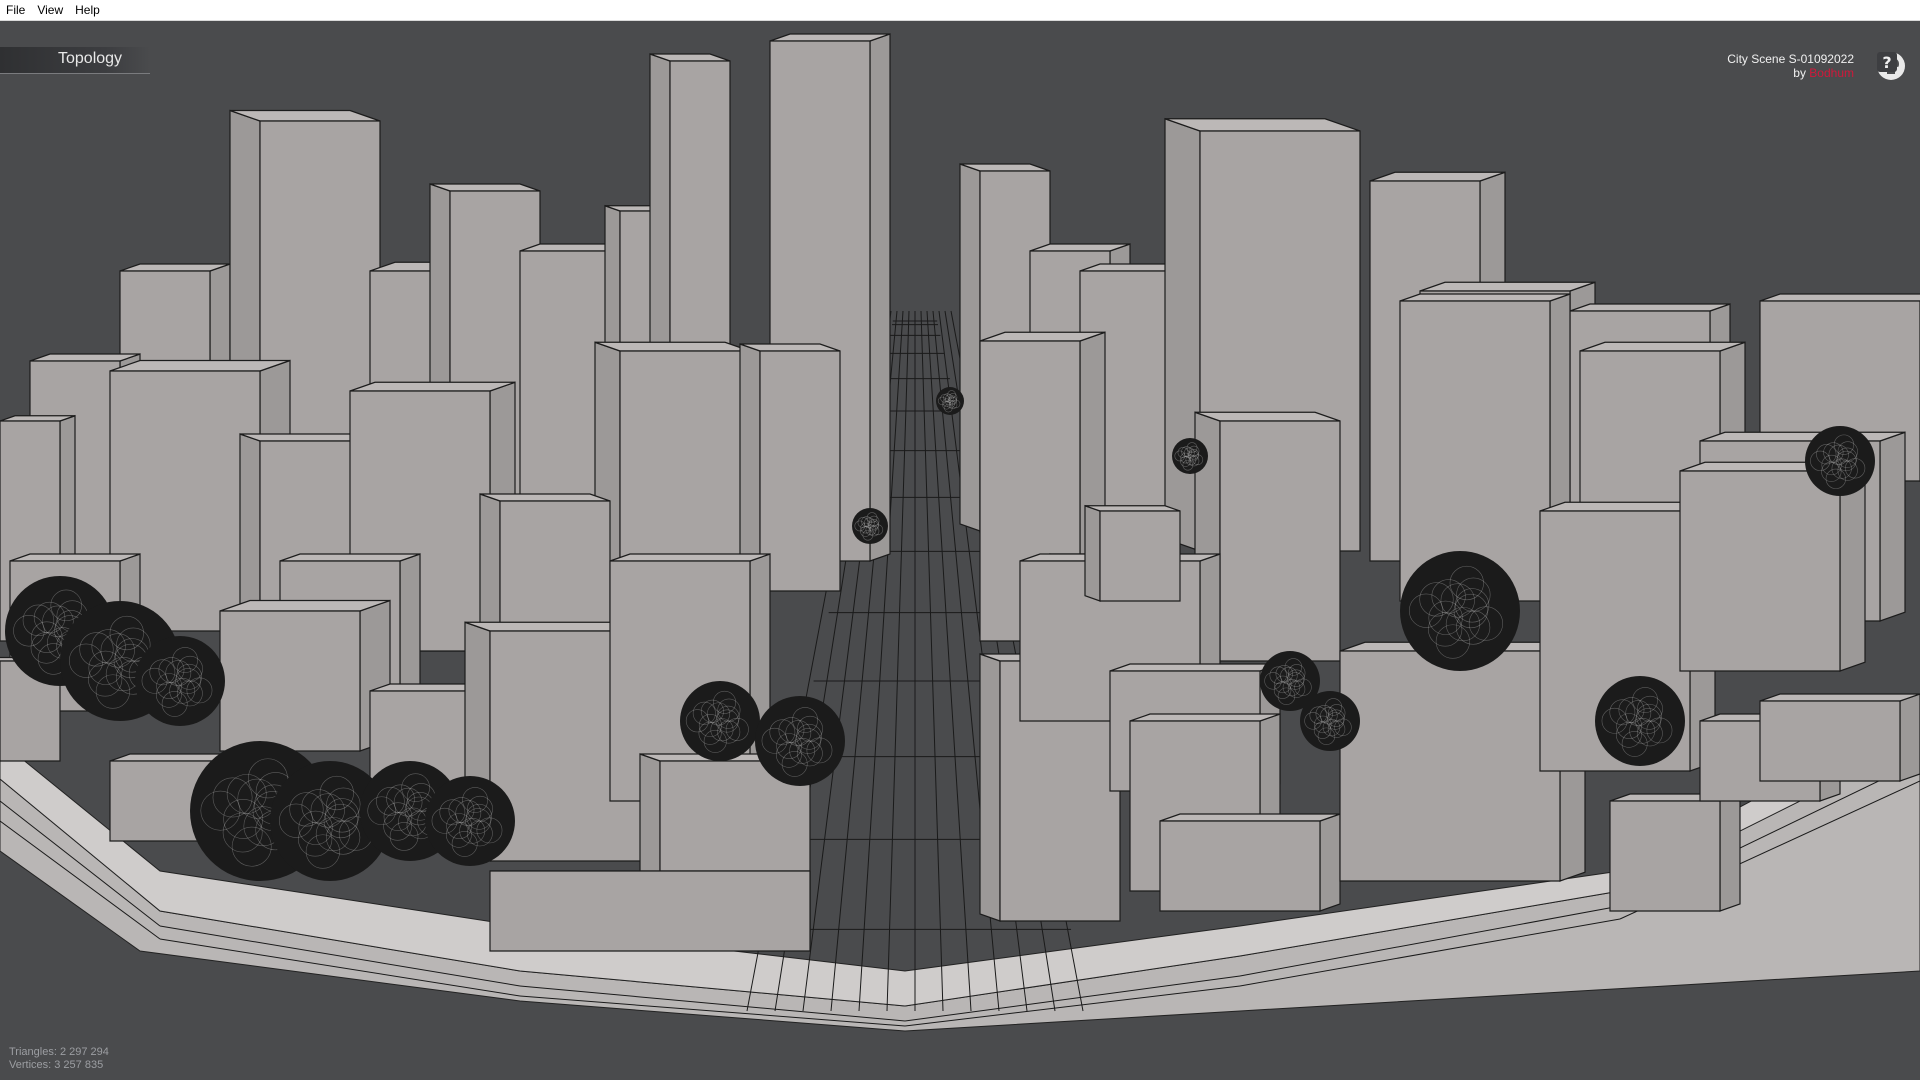 The width and height of the screenshot is (1920, 1080). I want to click on triangles-value: 2 297 294, so click(84, 1052).